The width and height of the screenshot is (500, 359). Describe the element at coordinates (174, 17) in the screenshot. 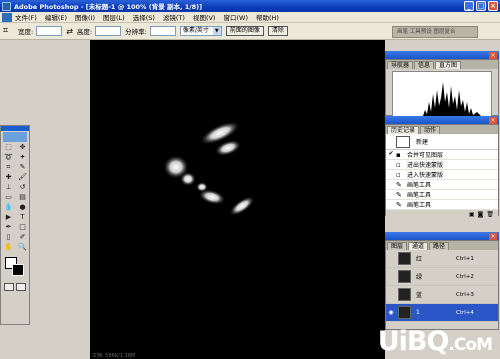

I see `menu-filter: 滤镜(T)` at that location.